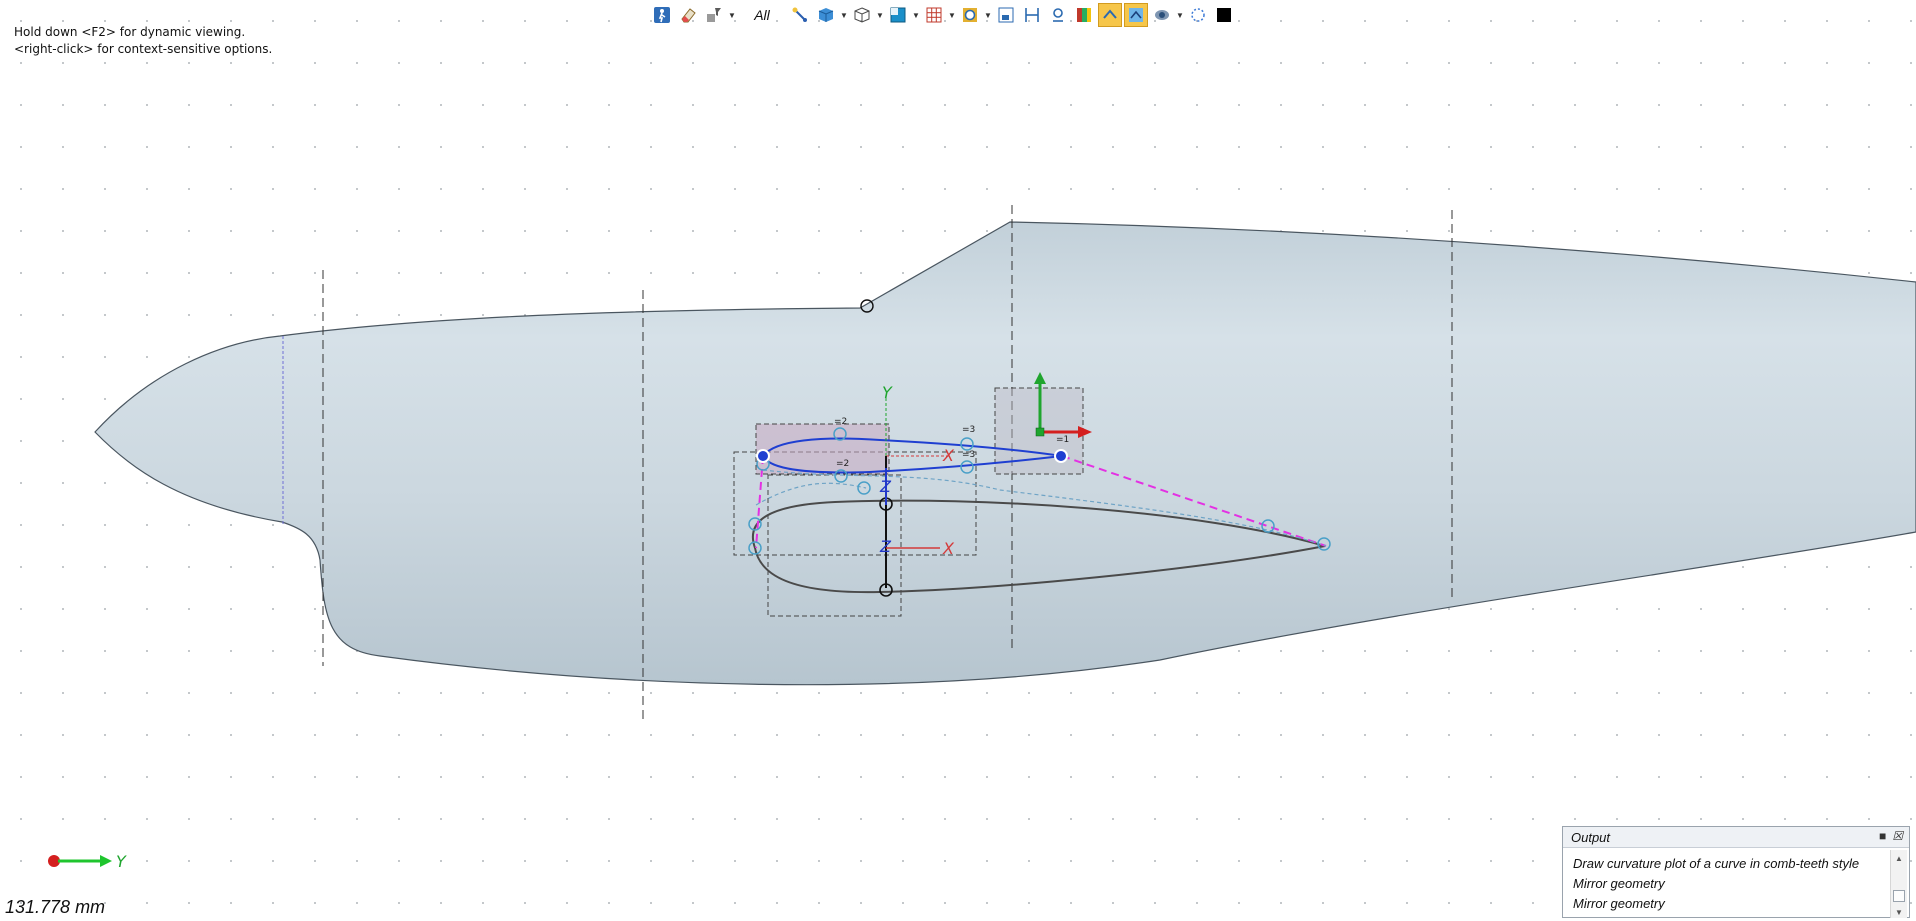  What do you see at coordinates (1224, 15) in the screenshot?
I see `black-square-icon` at bounding box center [1224, 15].